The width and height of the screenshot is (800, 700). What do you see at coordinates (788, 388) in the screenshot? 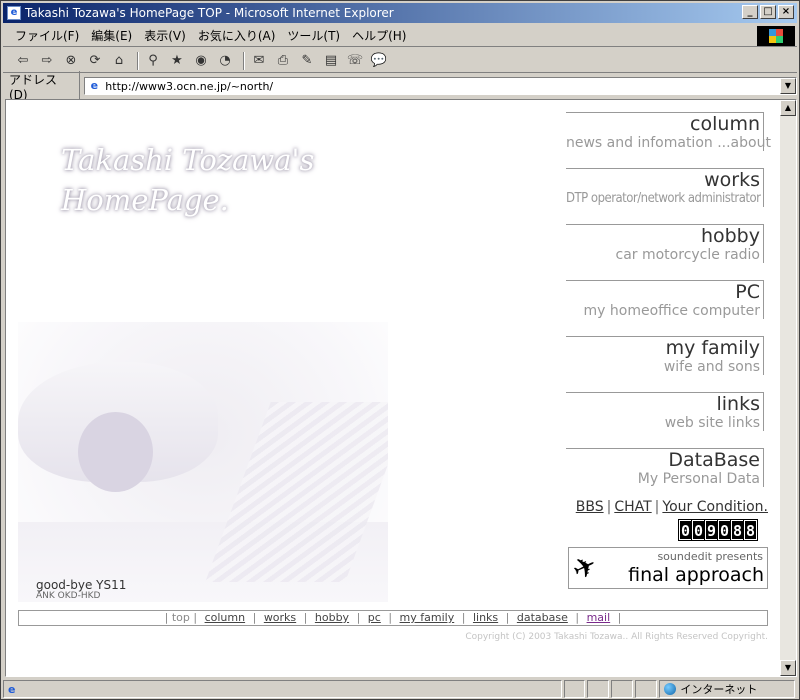
I see `vertical-scrollbar: ▲ ▼` at bounding box center [788, 388].